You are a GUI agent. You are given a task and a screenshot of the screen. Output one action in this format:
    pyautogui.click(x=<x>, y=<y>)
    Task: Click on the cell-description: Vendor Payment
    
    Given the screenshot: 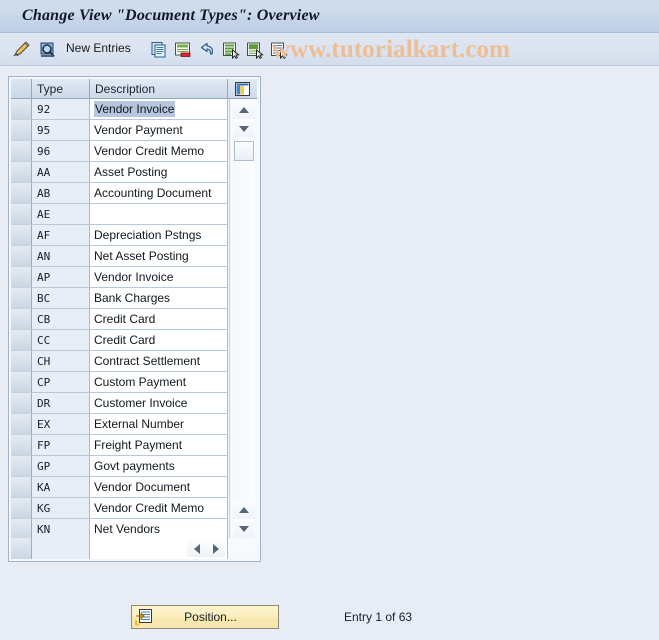 What is the action you would take?
    pyautogui.click(x=159, y=130)
    